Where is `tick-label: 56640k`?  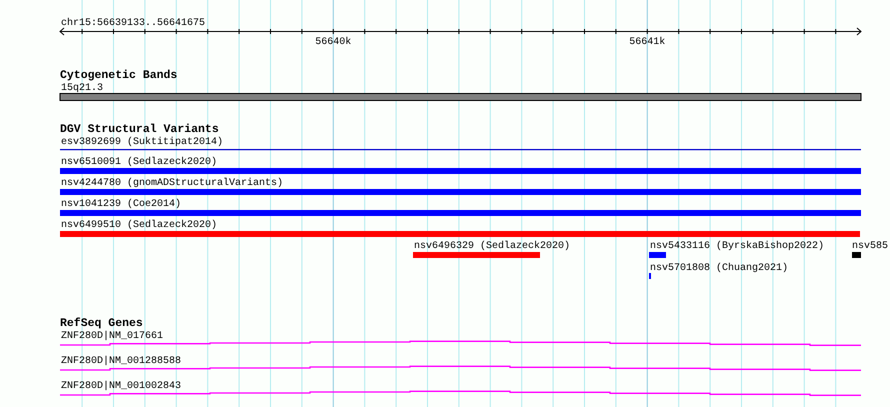 tick-label: 56640k is located at coordinates (333, 42).